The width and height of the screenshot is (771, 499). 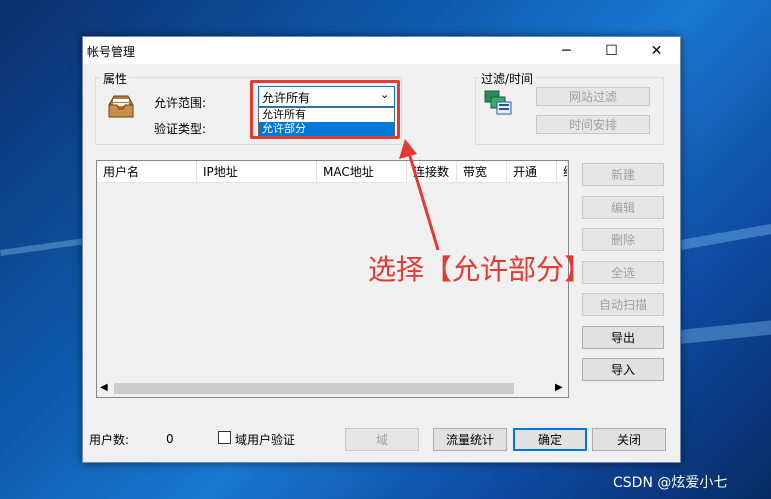 I want to click on annotation-text: 选择【允许部分】, so click(x=480, y=269).